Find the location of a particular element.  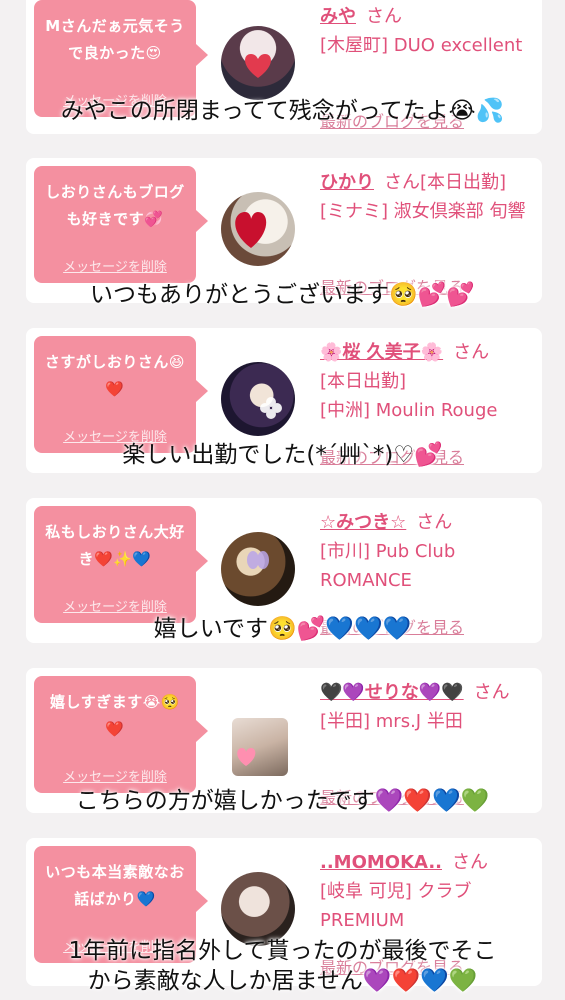

overlay-caption: 嬉しいです🥺💕💙💙💙 is located at coordinates (282, 629).